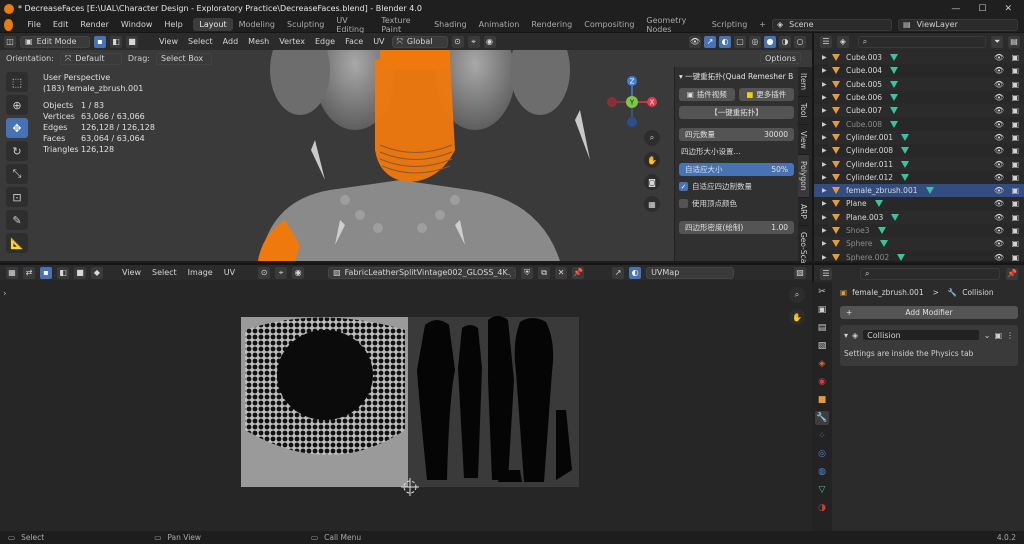 This screenshot has height=544, width=1024. I want to click on uv-vertex-select-icon: ▪, so click(46, 272).